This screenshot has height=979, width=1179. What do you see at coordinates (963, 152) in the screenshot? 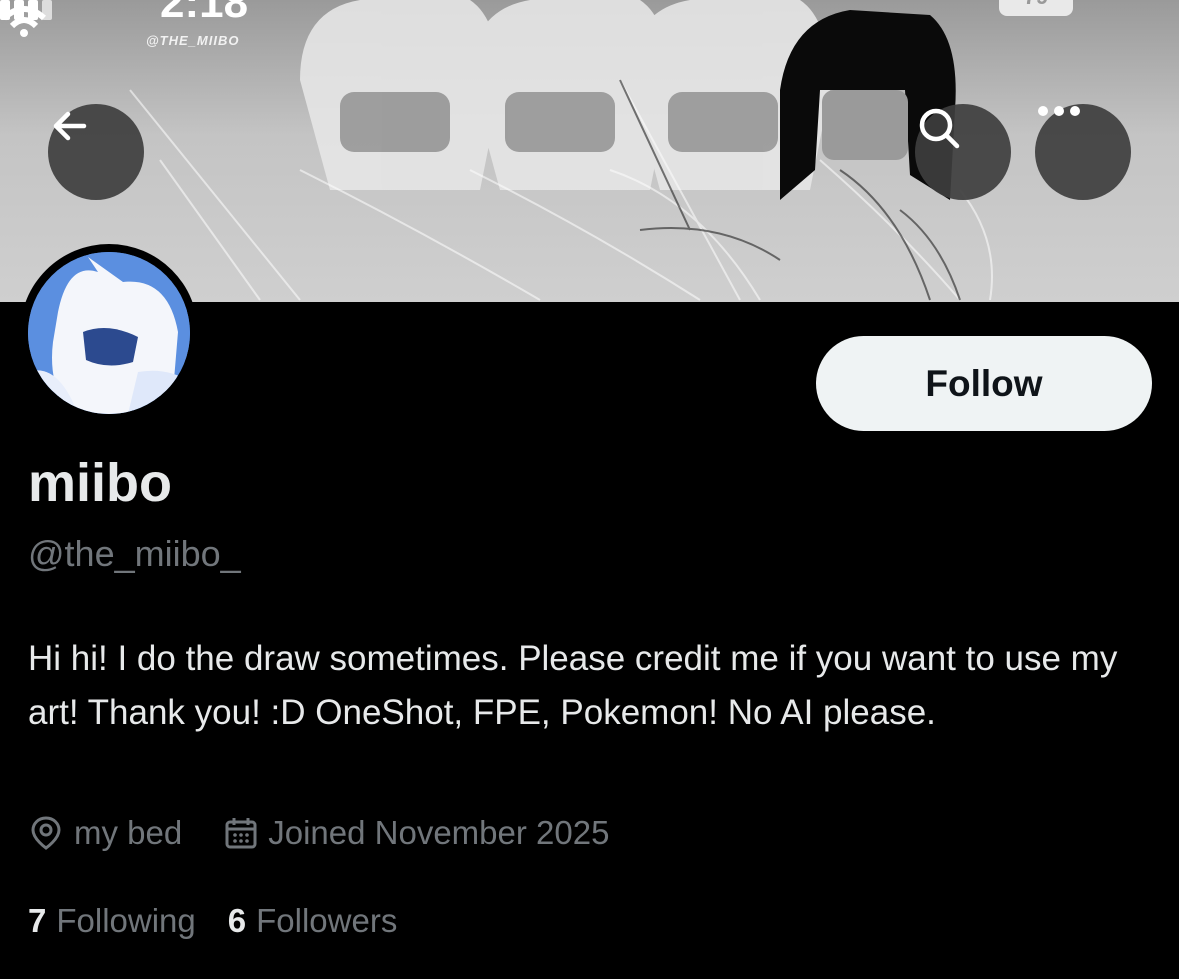
I see `search-button` at bounding box center [963, 152].